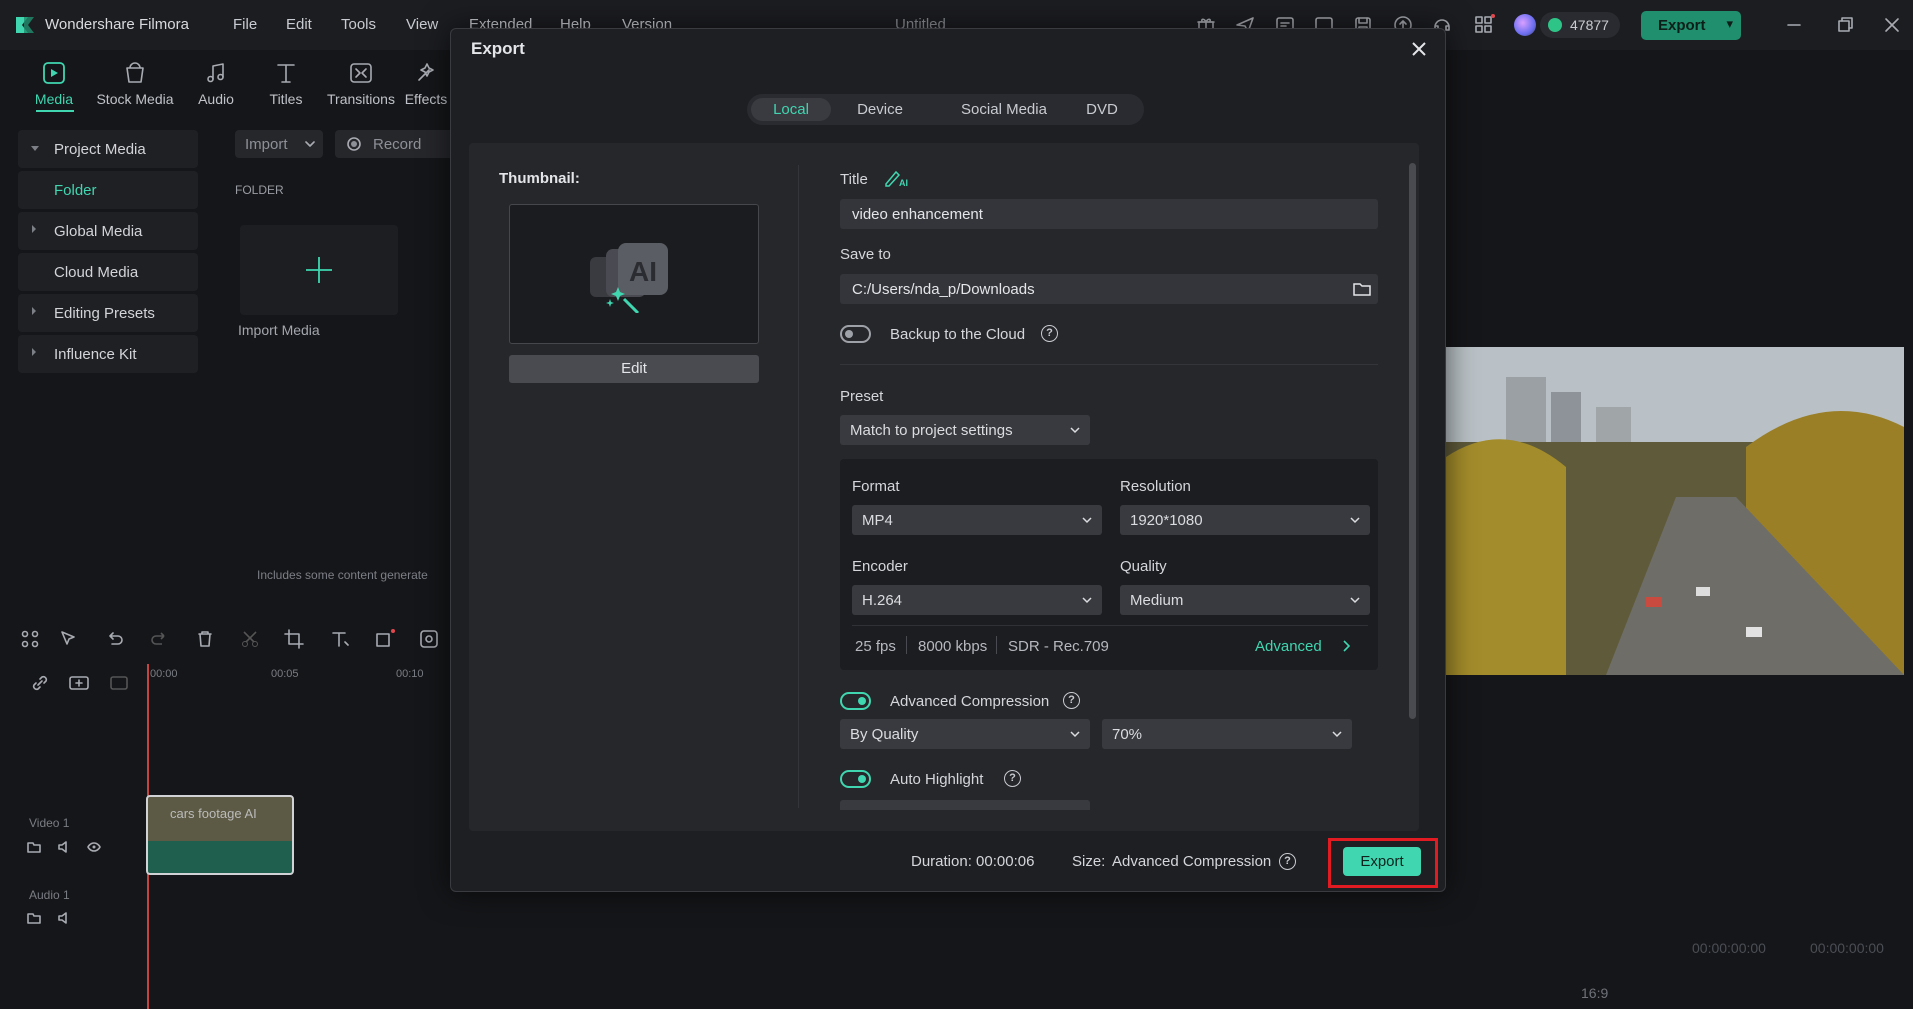  Describe the element at coordinates (977, 600) in the screenshot. I see `encoder-select: H.264` at that location.